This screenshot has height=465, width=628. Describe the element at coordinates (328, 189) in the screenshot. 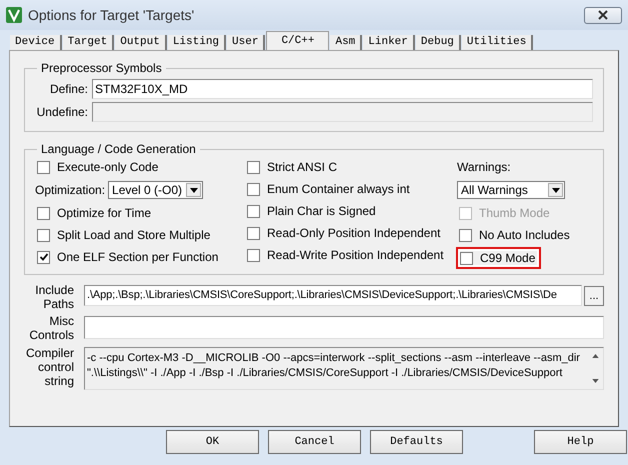

I see `checkbox-option: Enum Container always int` at that location.